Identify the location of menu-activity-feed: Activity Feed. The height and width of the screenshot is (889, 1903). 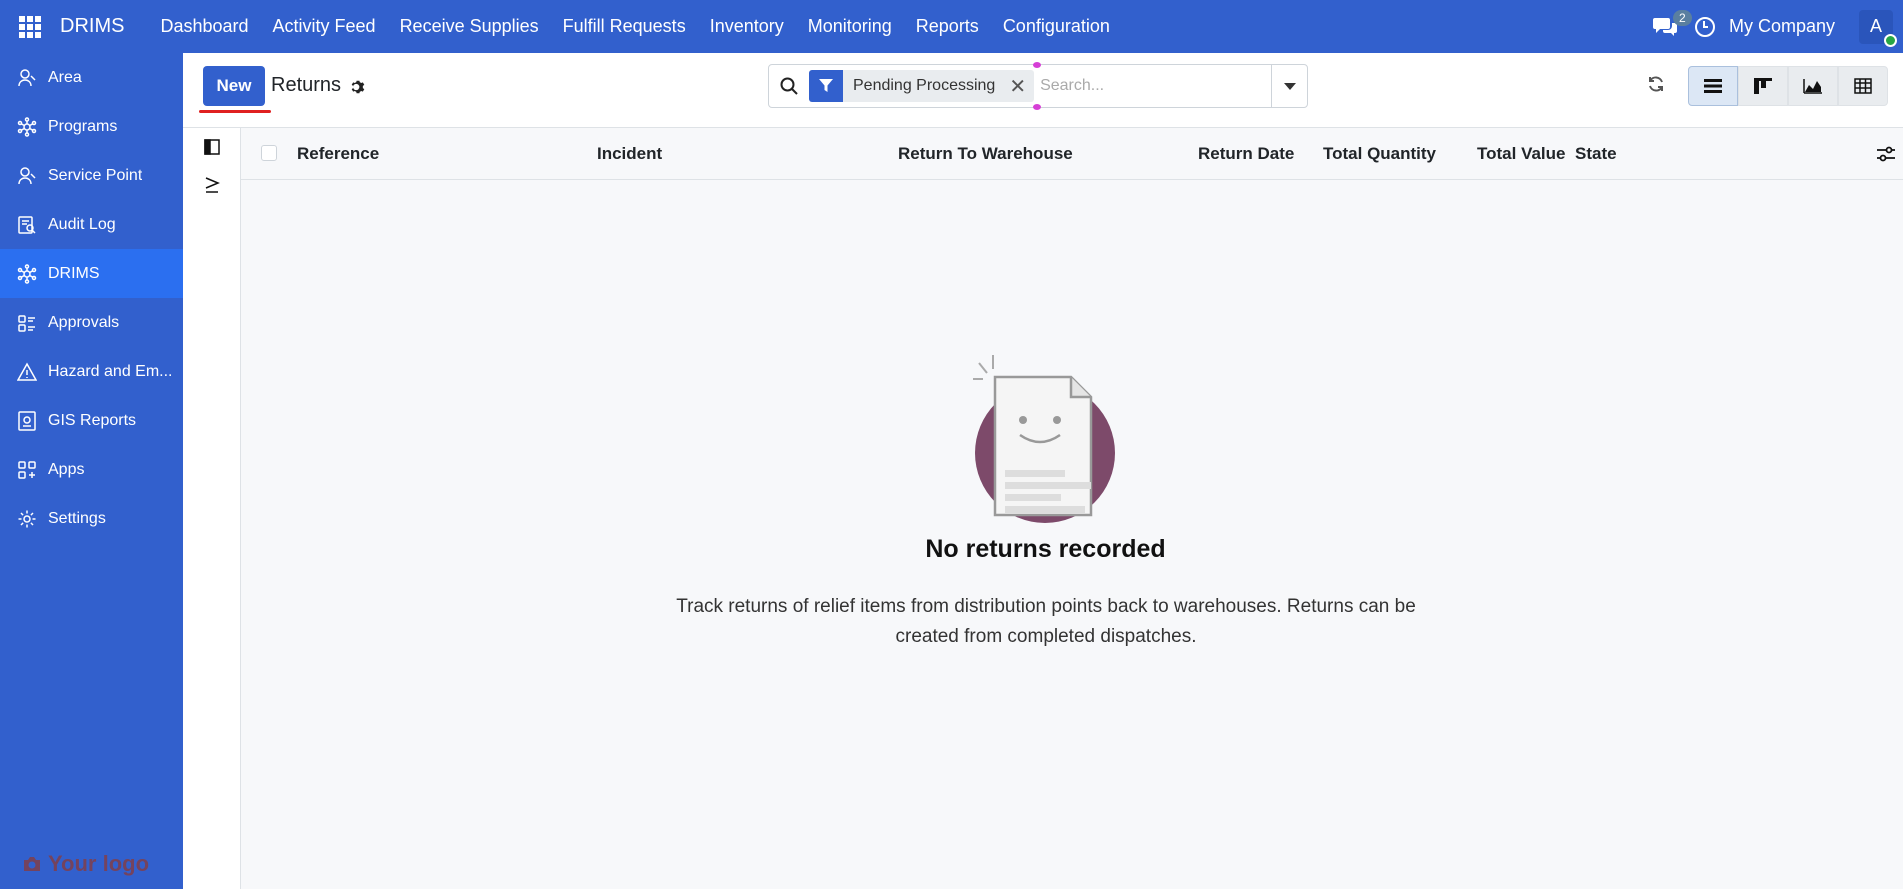
(324, 26).